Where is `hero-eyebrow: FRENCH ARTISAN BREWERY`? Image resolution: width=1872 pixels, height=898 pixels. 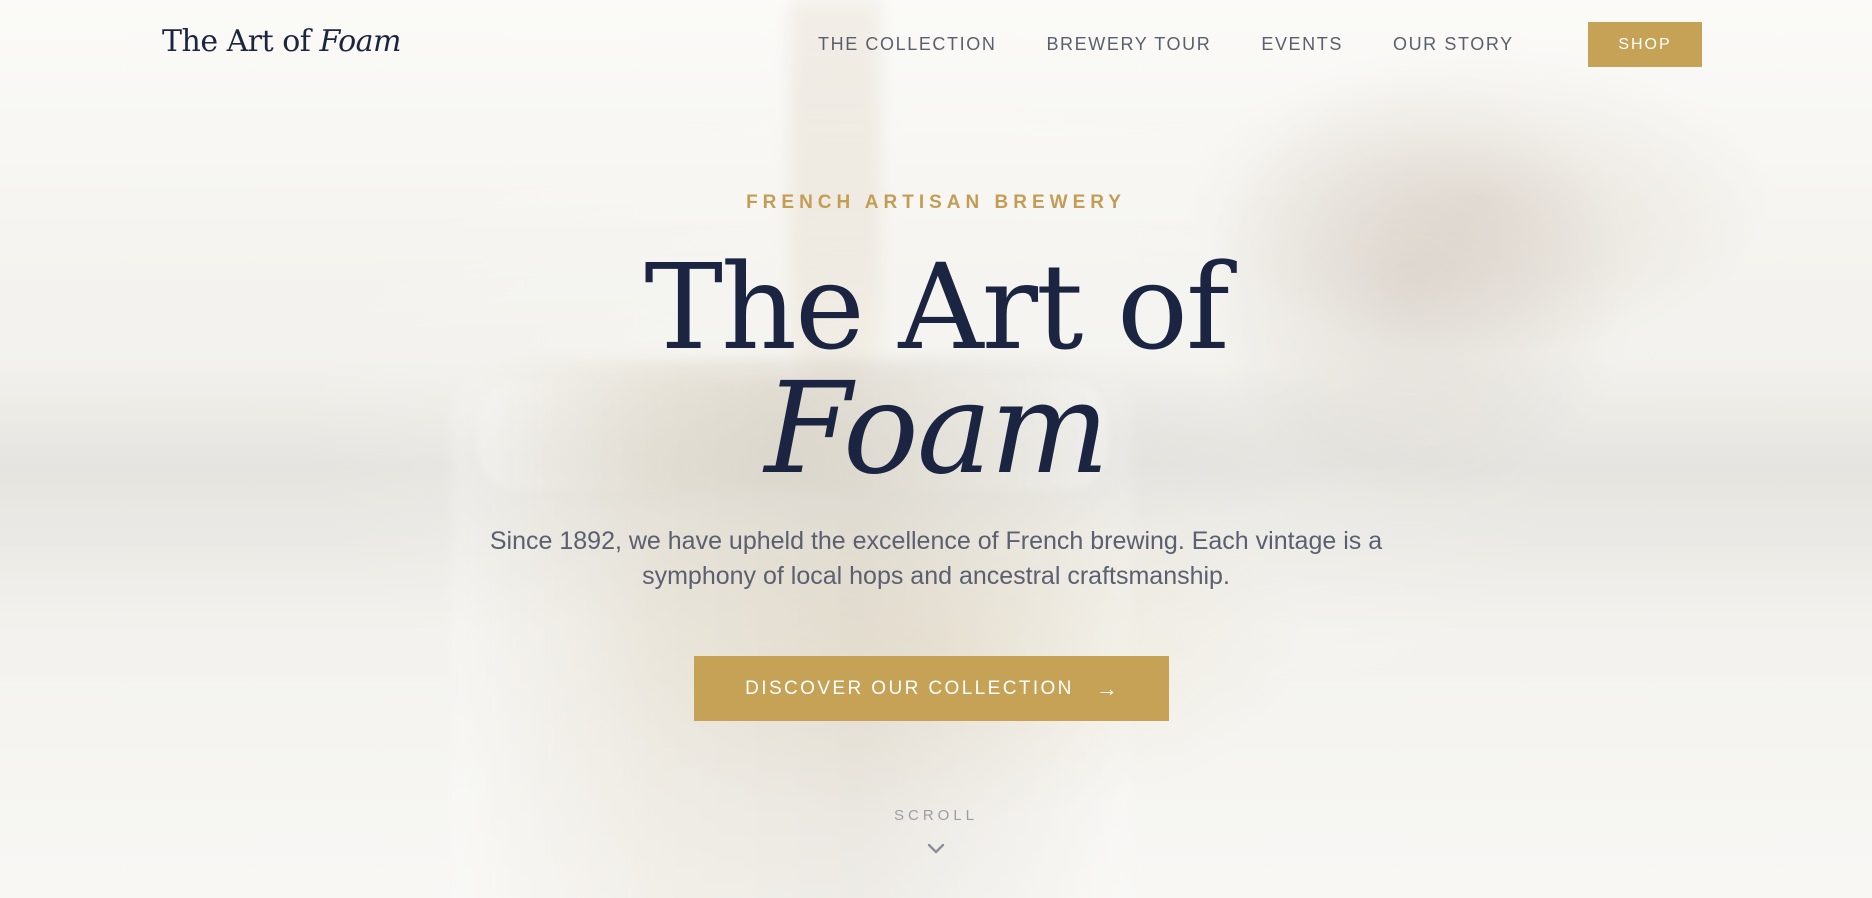
hero-eyebrow: FRENCH ARTISAN BREWERY is located at coordinates (936, 202).